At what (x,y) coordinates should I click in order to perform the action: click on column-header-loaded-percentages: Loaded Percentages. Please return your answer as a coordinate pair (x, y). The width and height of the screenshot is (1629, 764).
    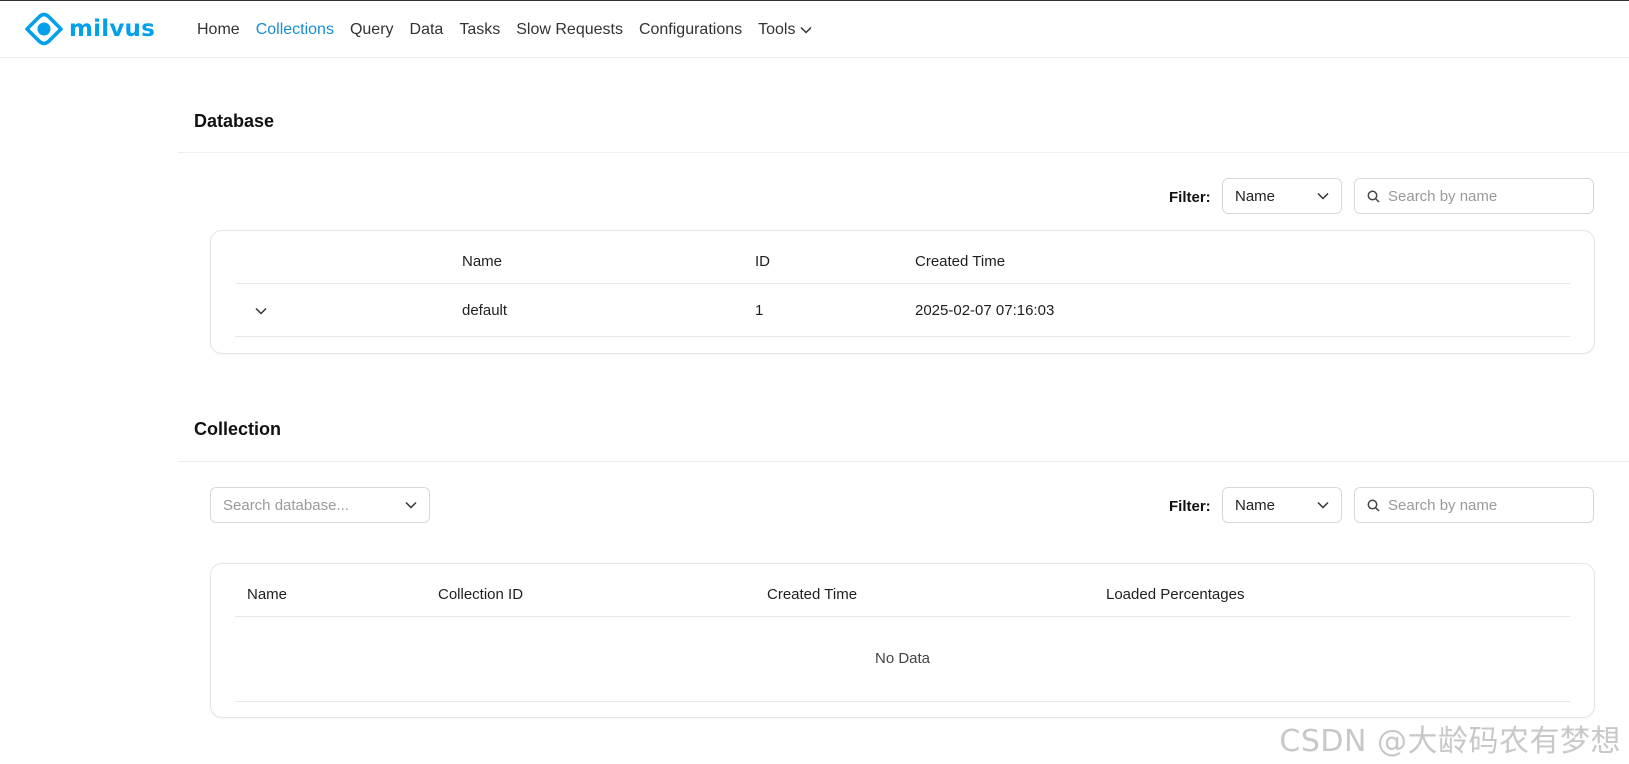
    Looking at the image, I should click on (1175, 594).